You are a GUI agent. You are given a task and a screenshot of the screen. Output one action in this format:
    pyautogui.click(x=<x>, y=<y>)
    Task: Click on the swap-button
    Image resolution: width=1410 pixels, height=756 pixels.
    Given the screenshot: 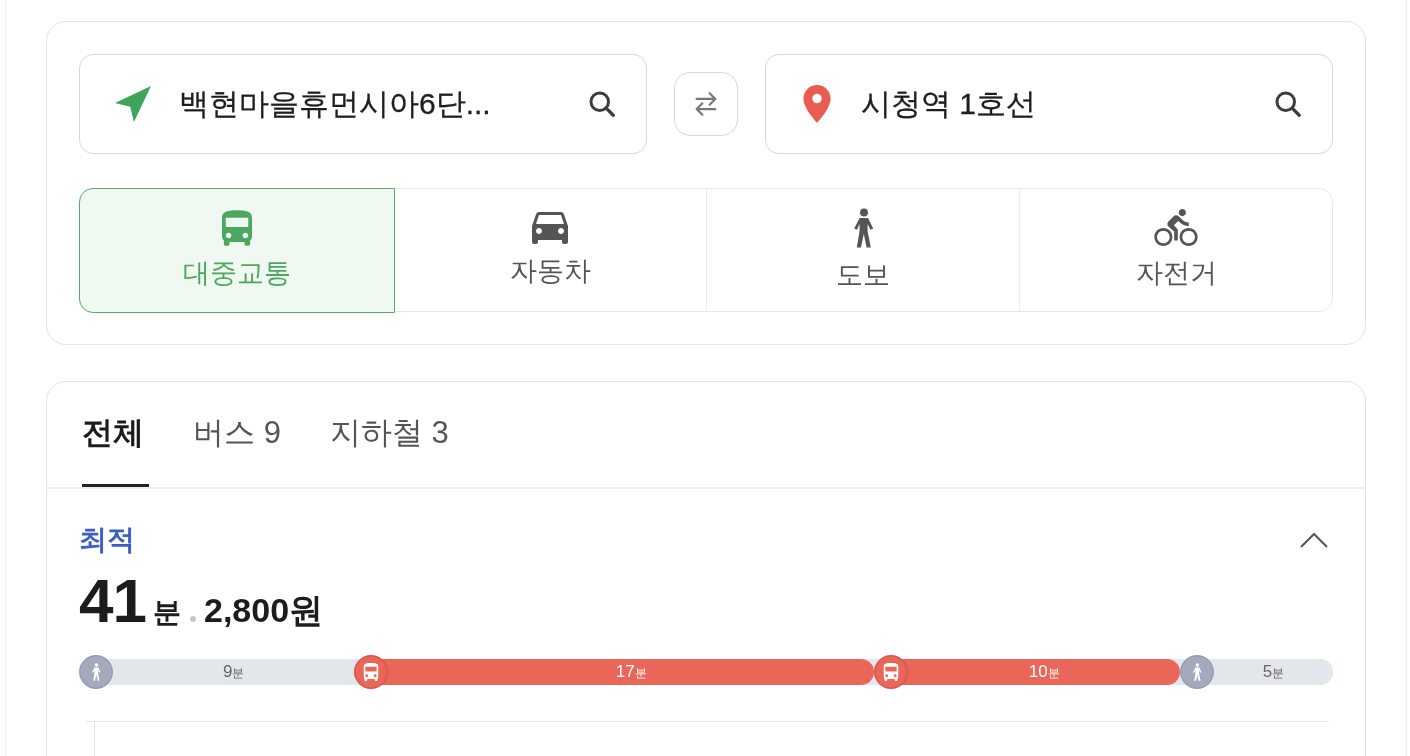 What is the action you would take?
    pyautogui.click(x=706, y=104)
    